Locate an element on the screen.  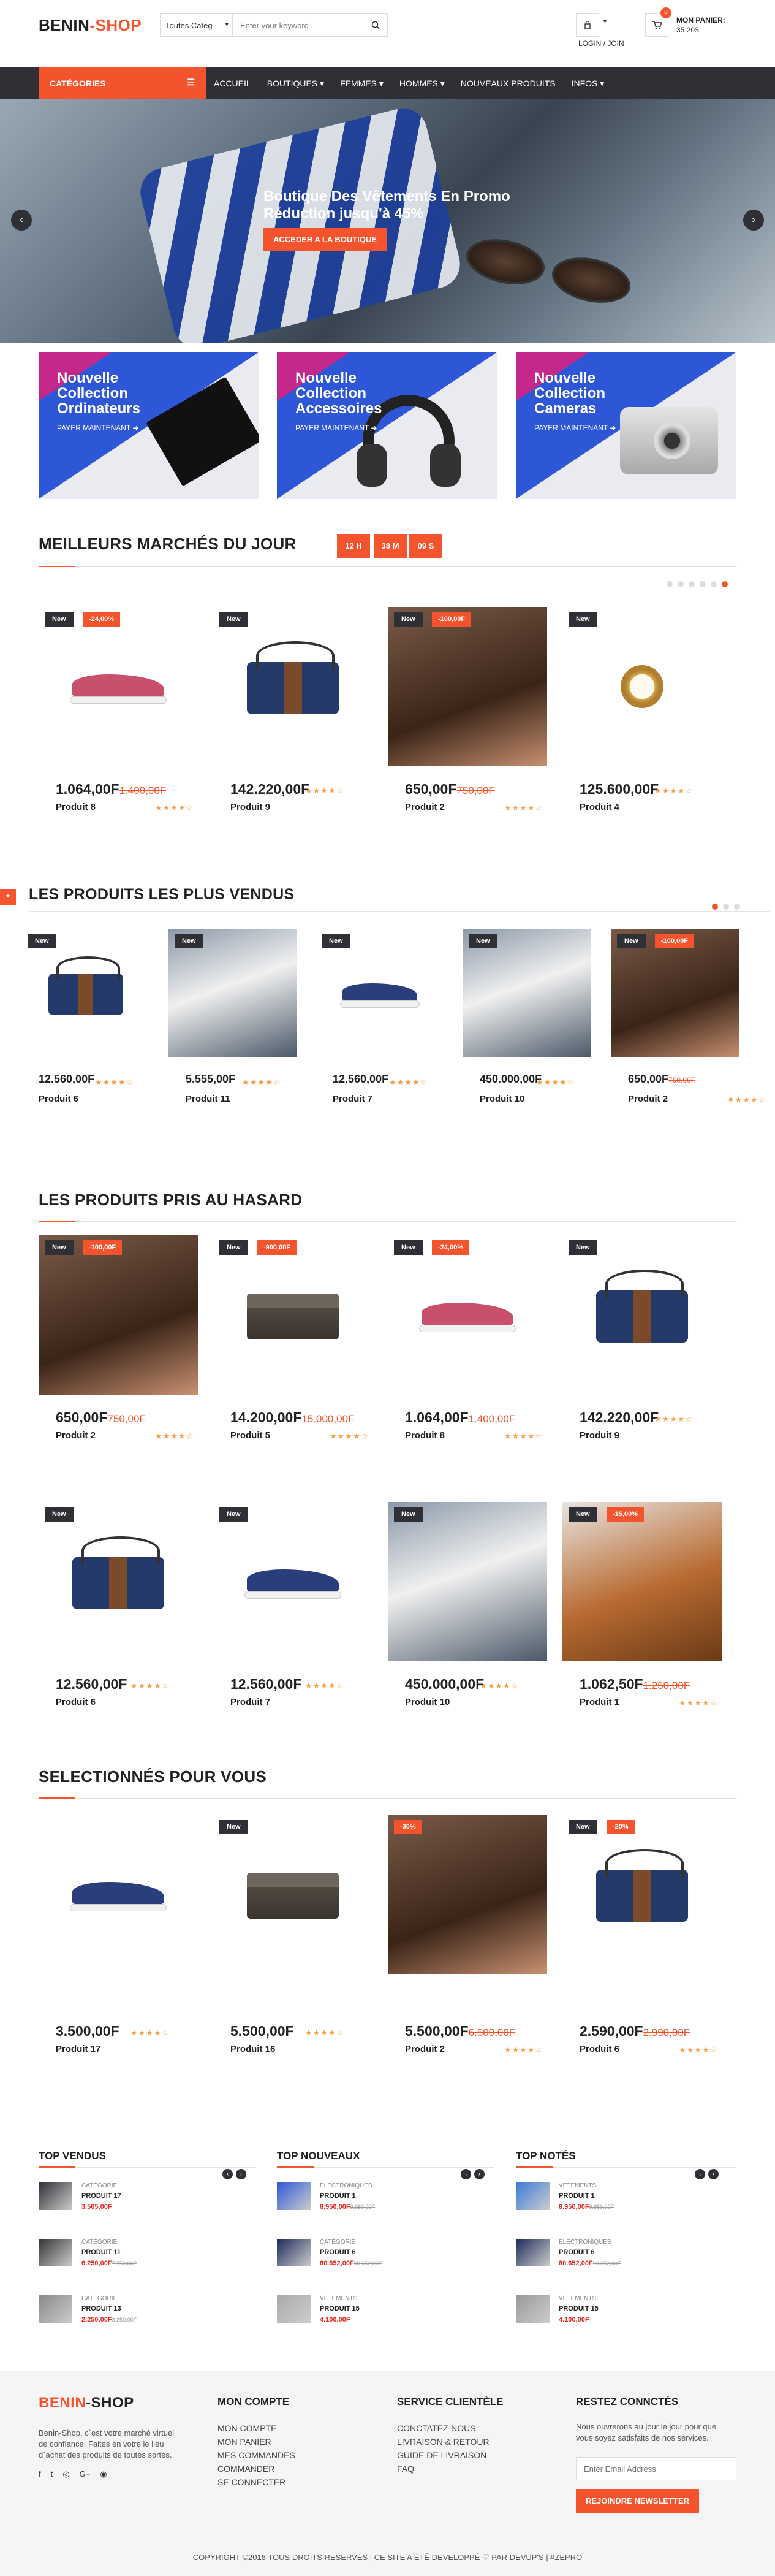
product-name: Produit 17 is located at coordinates (78, 2049).